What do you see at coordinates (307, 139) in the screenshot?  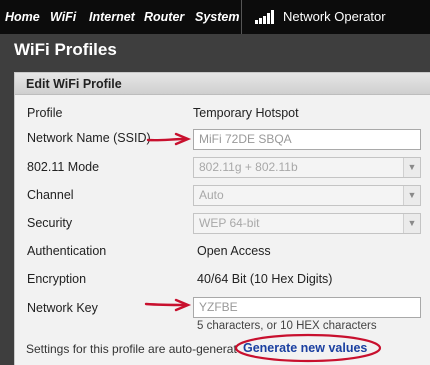 I see `ssid-input: MiFi 72DE SBQA` at bounding box center [307, 139].